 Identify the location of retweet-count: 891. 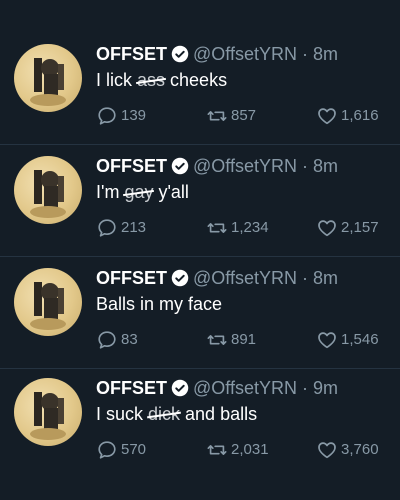
(244, 339).